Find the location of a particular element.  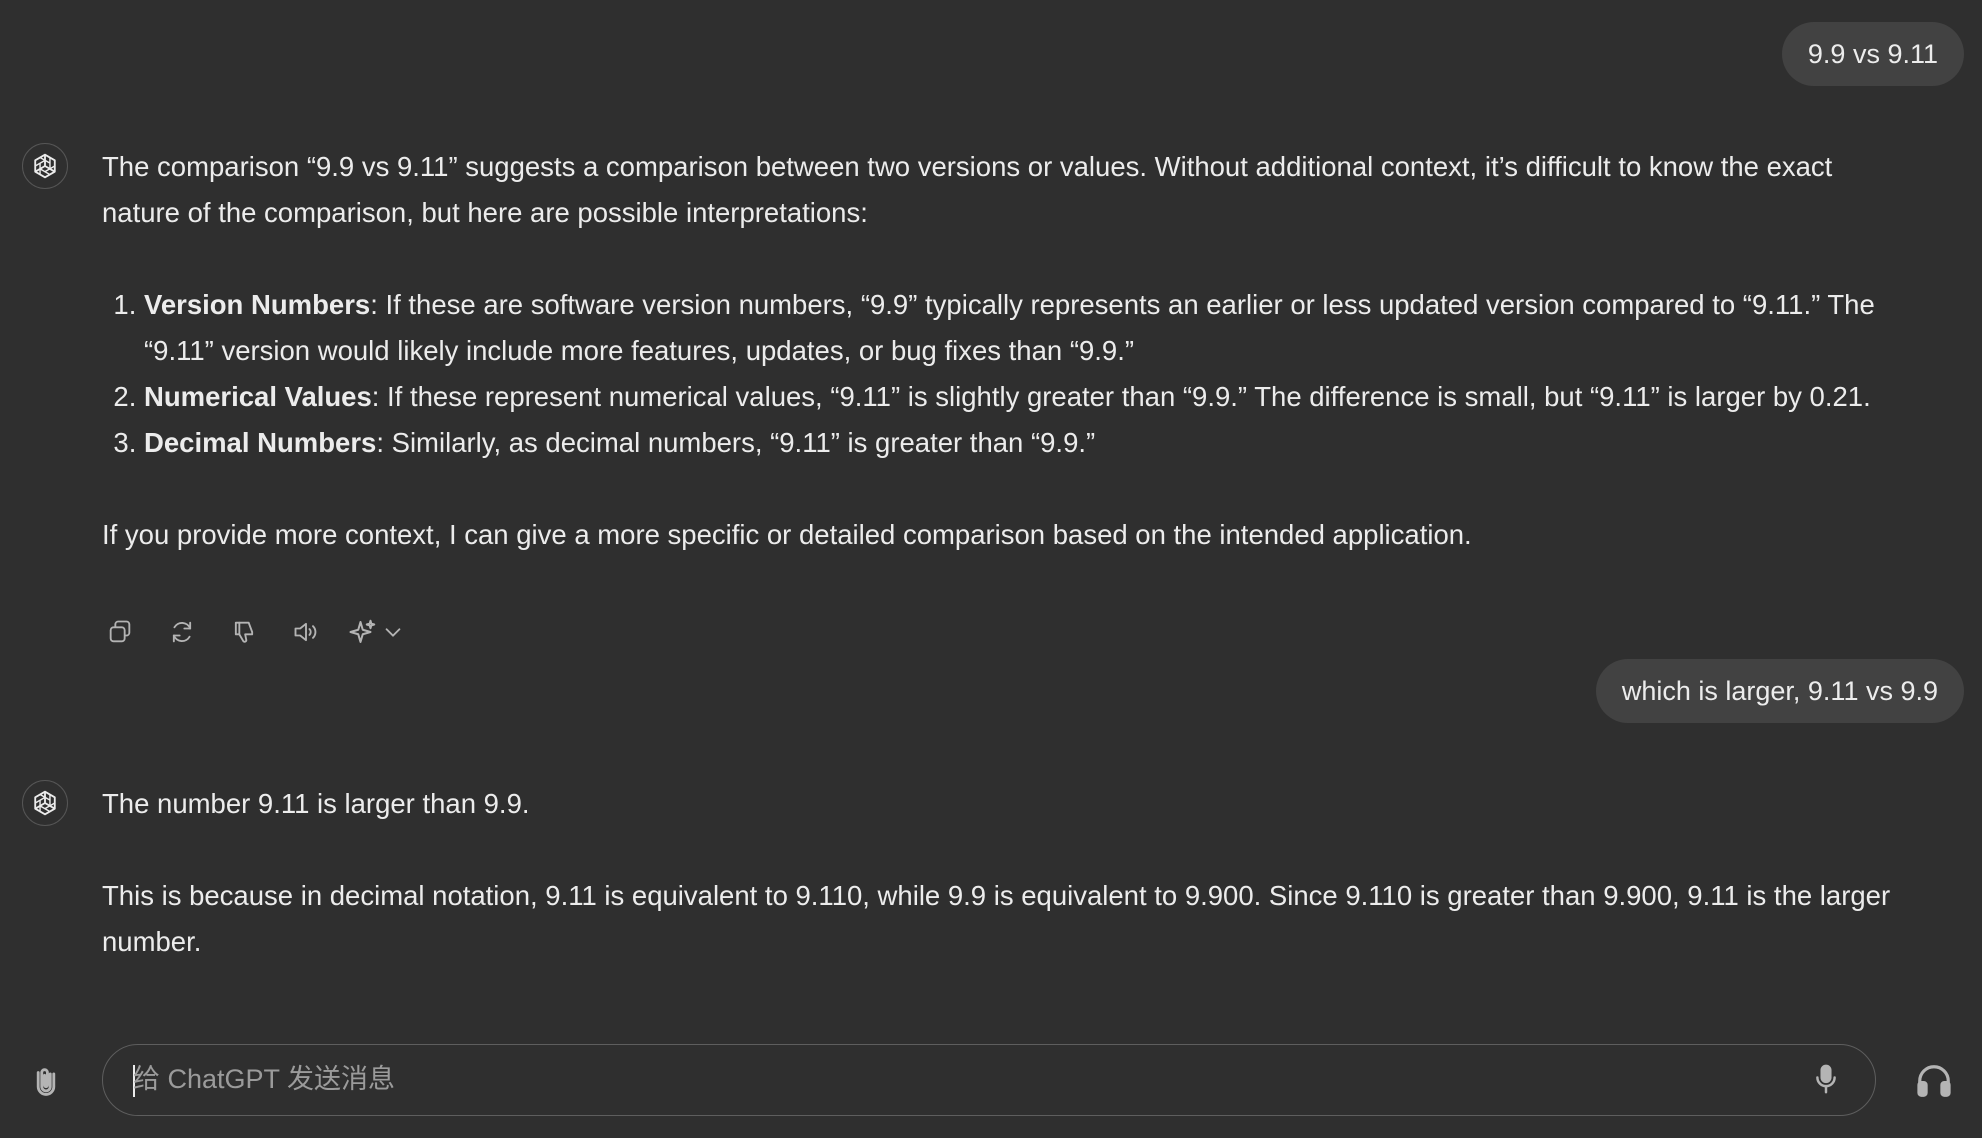

regenerate-icon is located at coordinates (182, 632).